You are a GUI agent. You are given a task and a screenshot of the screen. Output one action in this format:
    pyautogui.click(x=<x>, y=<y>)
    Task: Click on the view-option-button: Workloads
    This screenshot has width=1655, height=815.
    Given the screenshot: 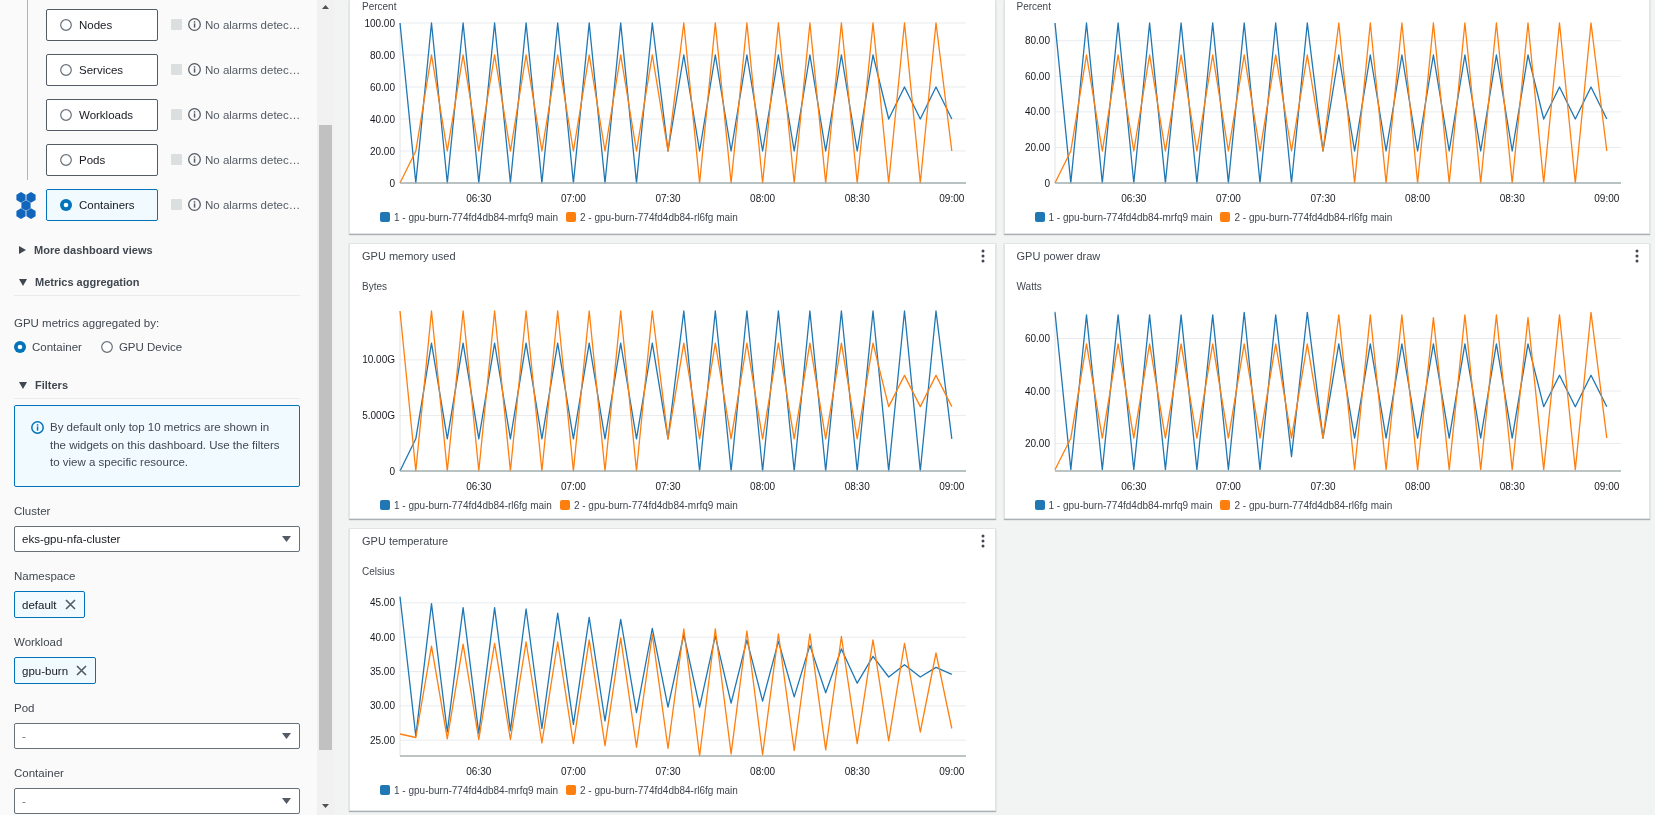 What is the action you would take?
    pyautogui.click(x=102, y=115)
    